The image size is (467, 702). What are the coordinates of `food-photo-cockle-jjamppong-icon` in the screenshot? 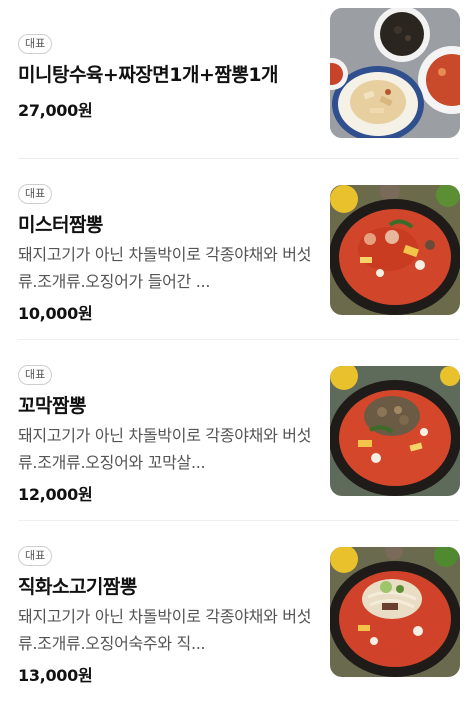 It's located at (395, 431).